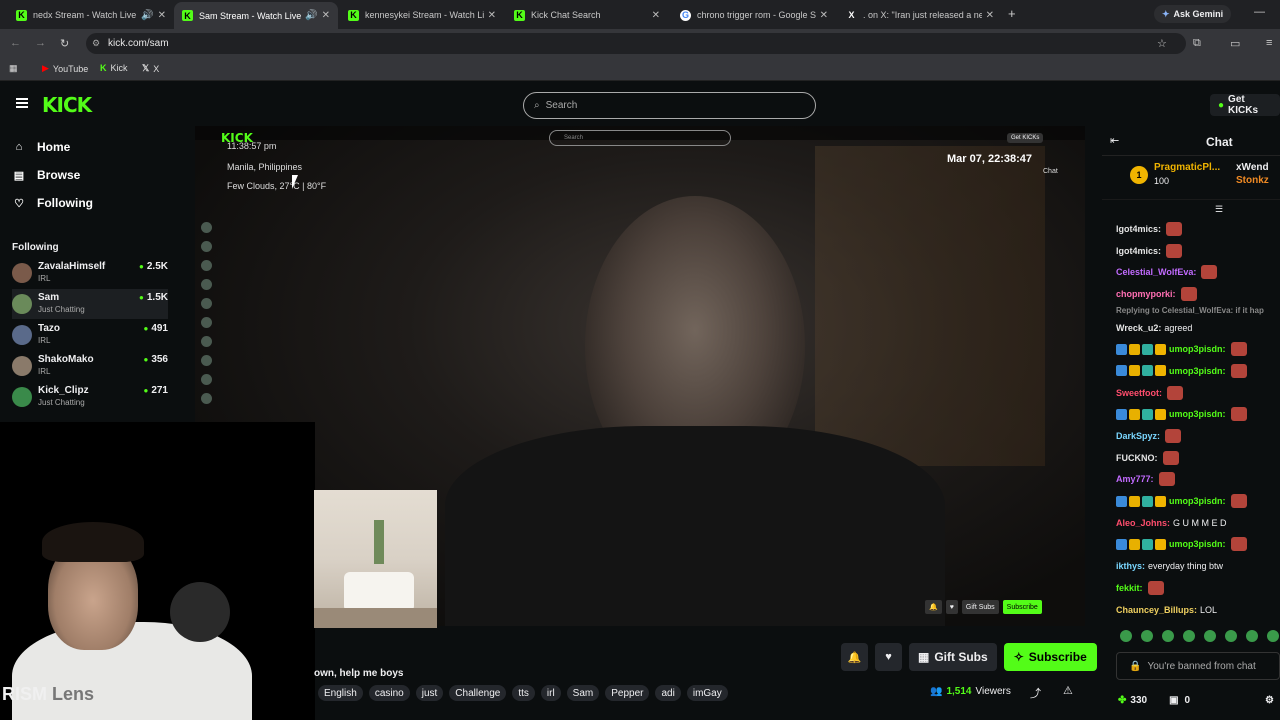 The height and width of the screenshot is (720, 1280). Describe the element at coordinates (90, 366) in the screenshot. I see `following-item-shakomako: ShakoMako IRL 356` at that location.